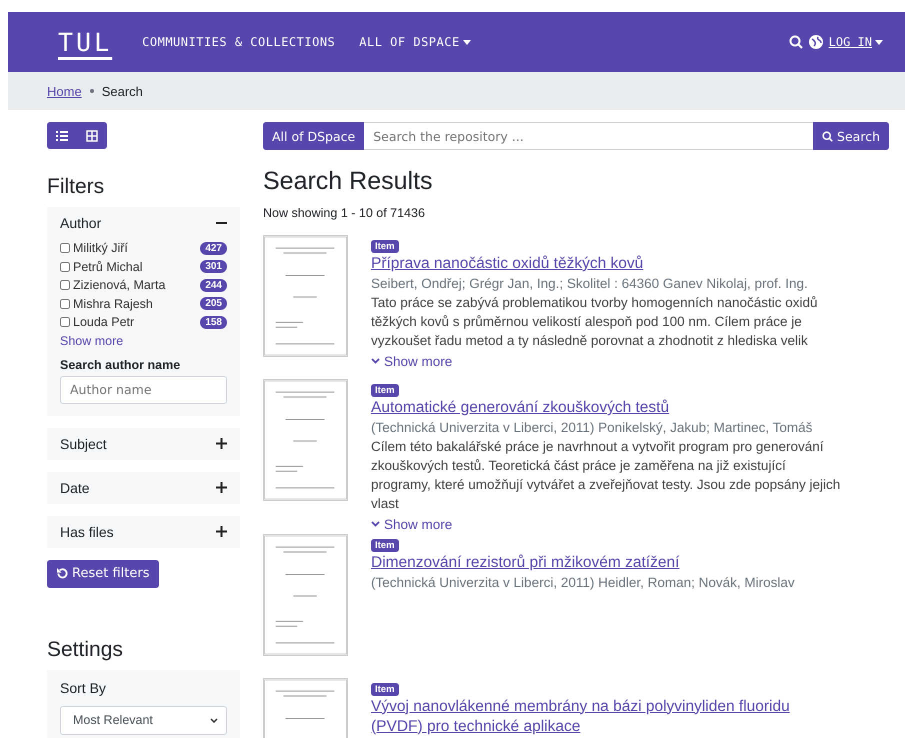  I want to click on filter-title: Date, so click(75, 488).